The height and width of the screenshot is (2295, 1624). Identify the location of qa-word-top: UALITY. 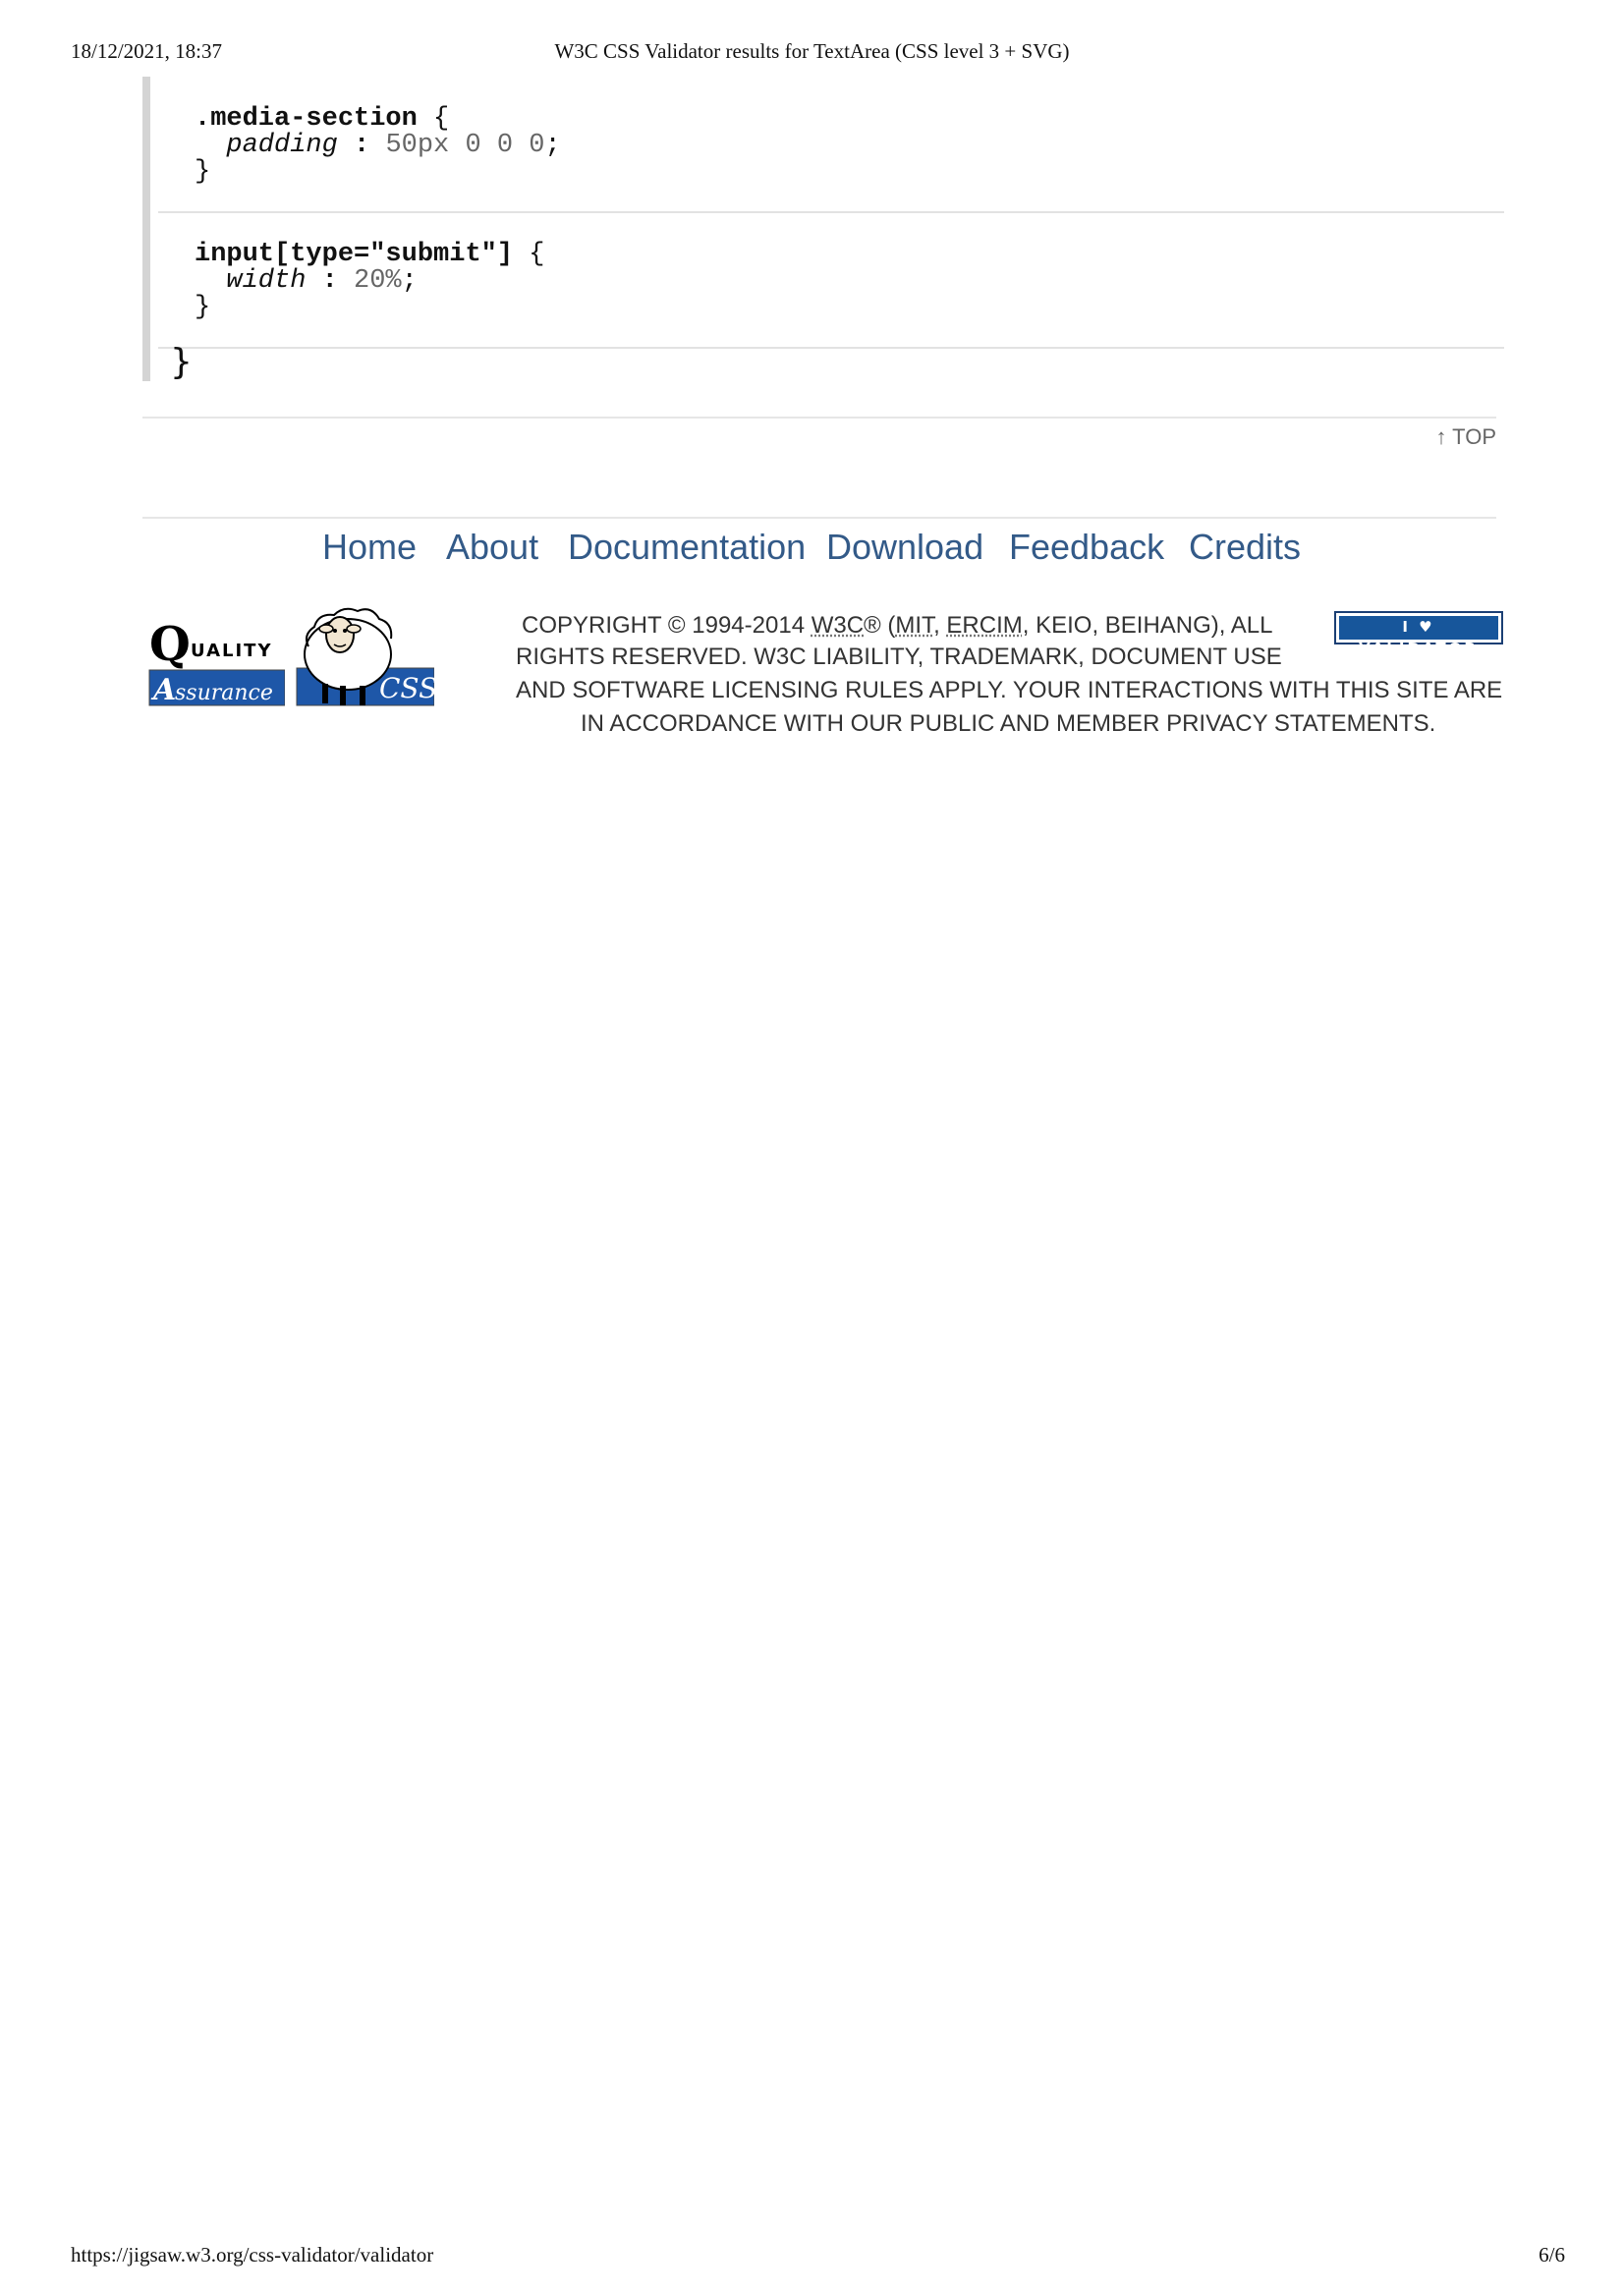
(231, 651).